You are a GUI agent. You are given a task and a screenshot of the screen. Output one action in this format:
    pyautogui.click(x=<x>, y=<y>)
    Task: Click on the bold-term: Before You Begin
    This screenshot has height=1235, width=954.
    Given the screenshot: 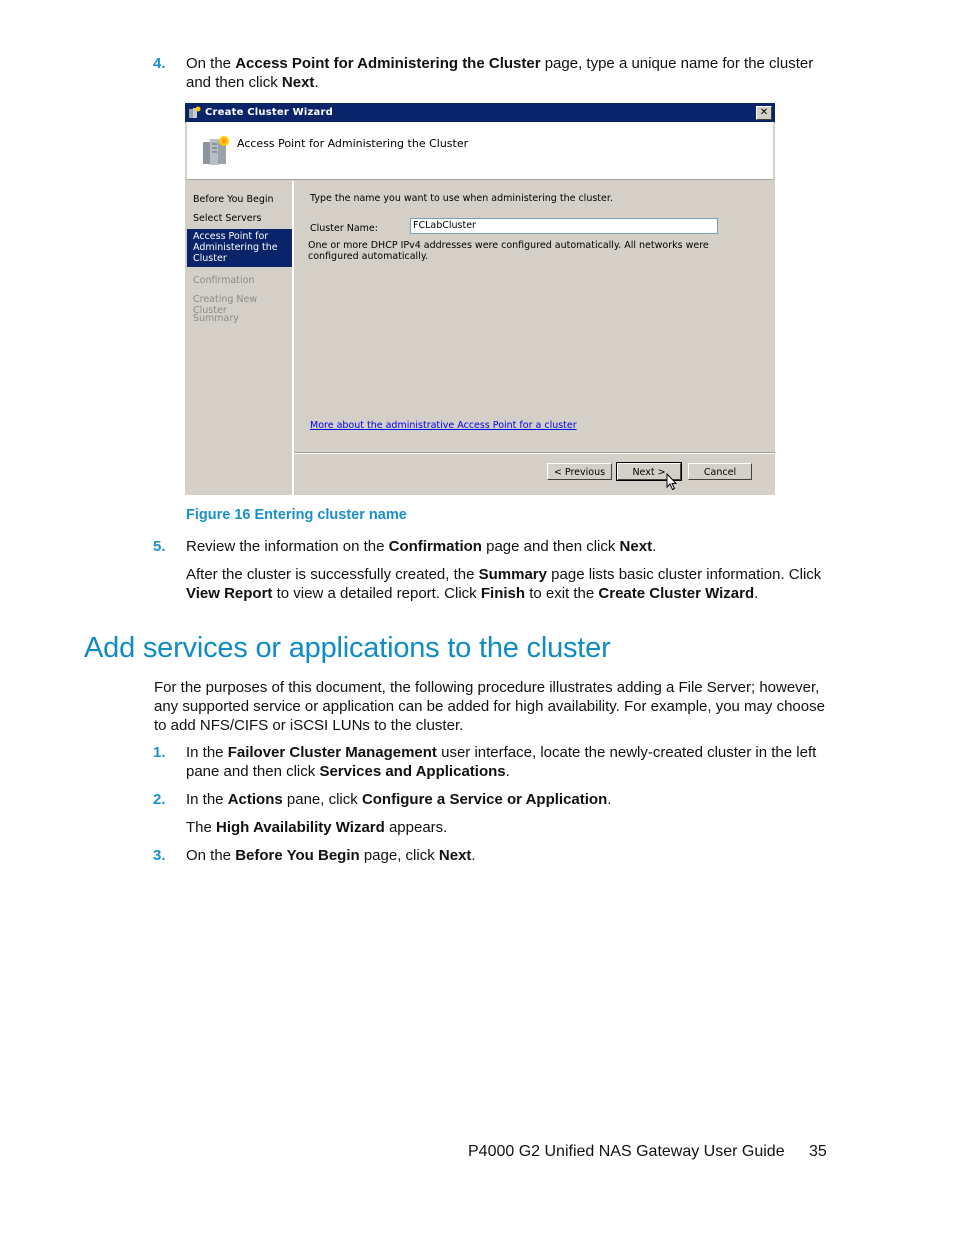 What is the action you would take?
    pyautogui.click(x=297, y=855)
    